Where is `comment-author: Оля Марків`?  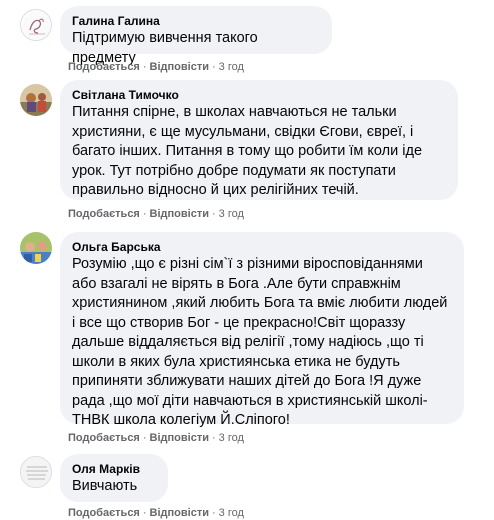 comment-author: Оля Марків is located at coordinates (113, 469).